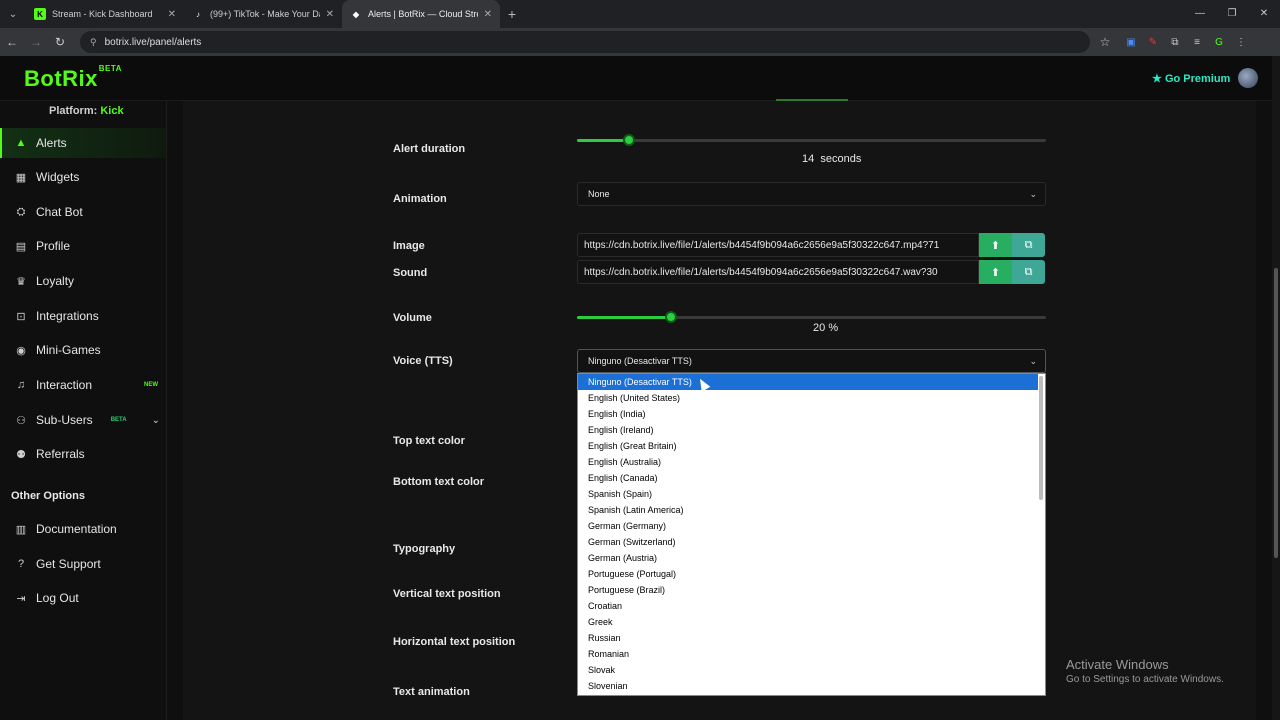 Image resolution: width=1280 pixels, height=720 pixels. I want to click on volume-slider, so click(811, 317).